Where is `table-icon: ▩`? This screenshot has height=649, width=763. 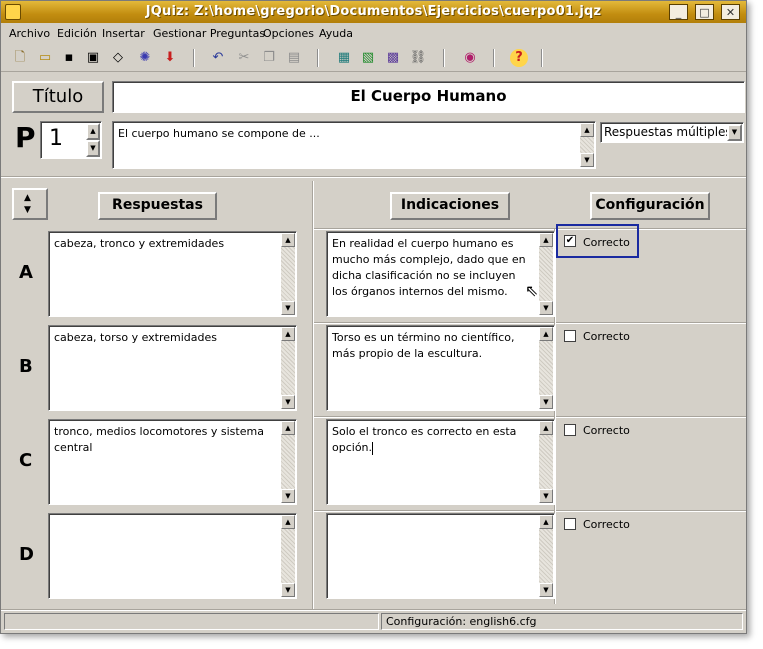
table-icon: ▩ is located at coordinates (393, 58).